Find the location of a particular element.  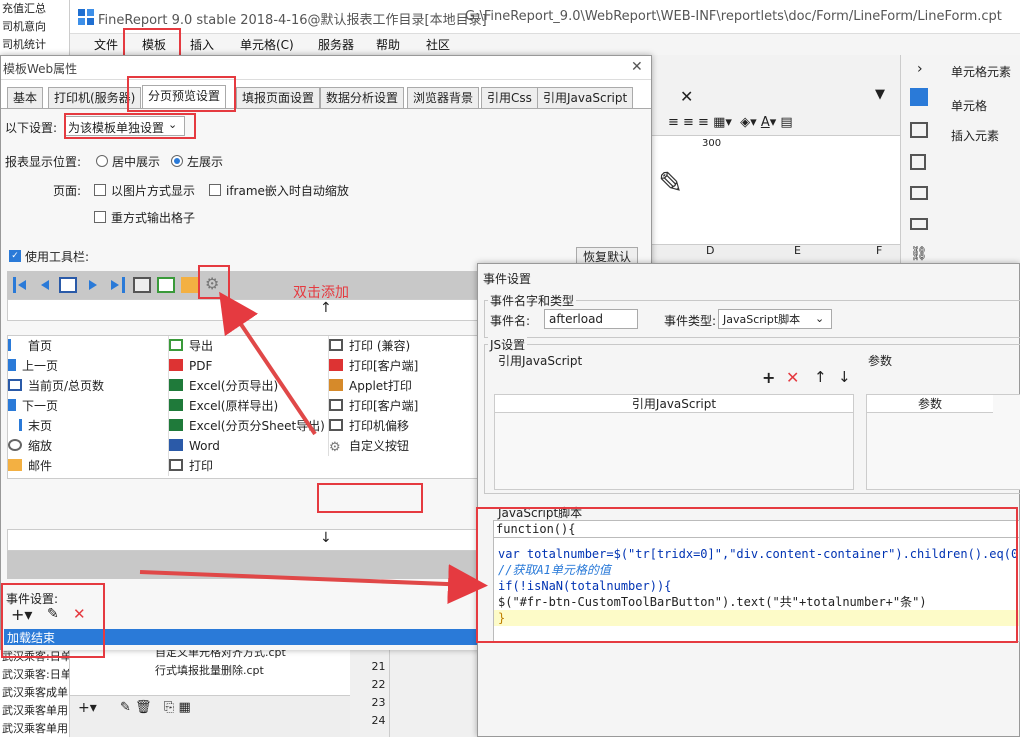

menu-help: 帮助 is located at coordinates (388, 45).